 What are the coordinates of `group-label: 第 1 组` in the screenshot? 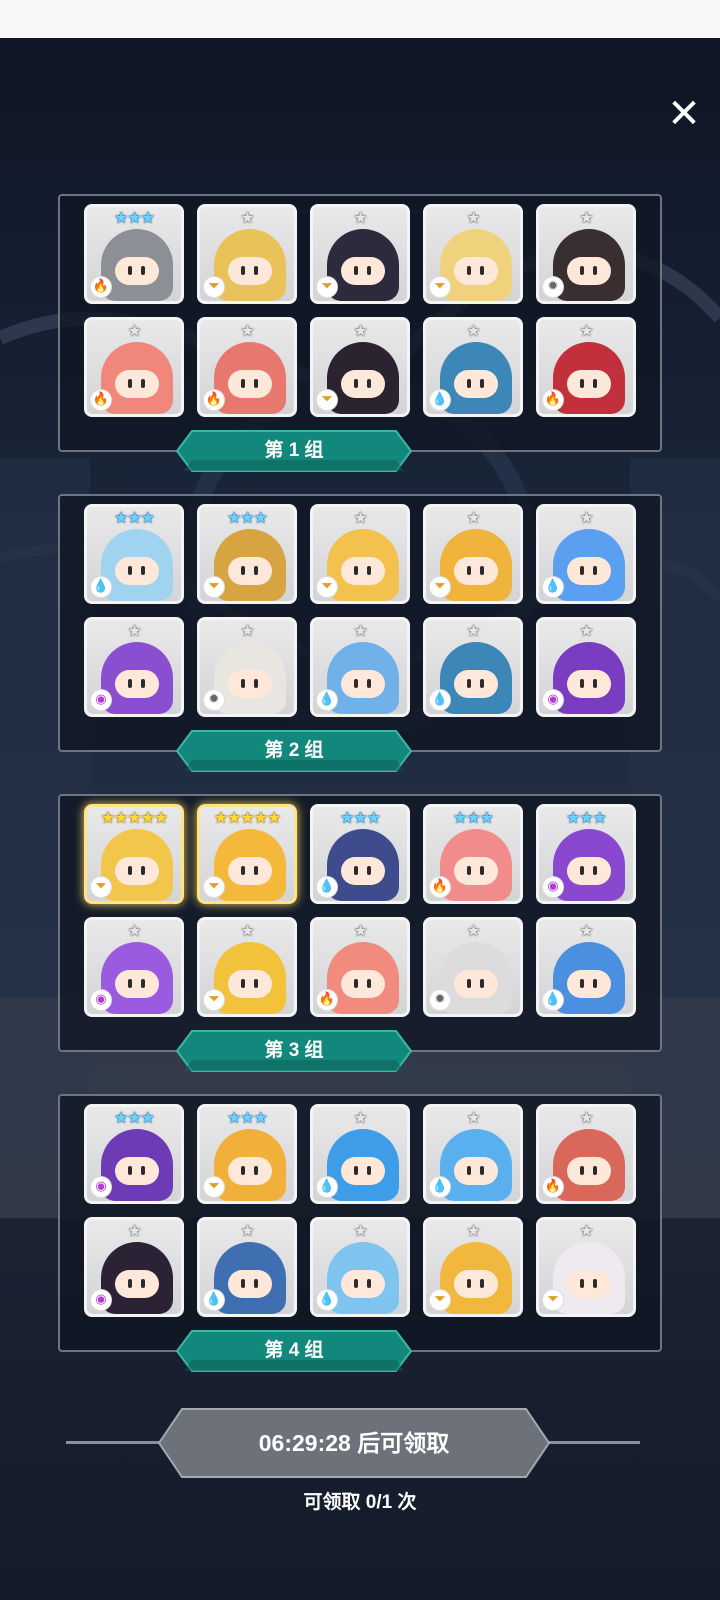 It's located at (294, 451).